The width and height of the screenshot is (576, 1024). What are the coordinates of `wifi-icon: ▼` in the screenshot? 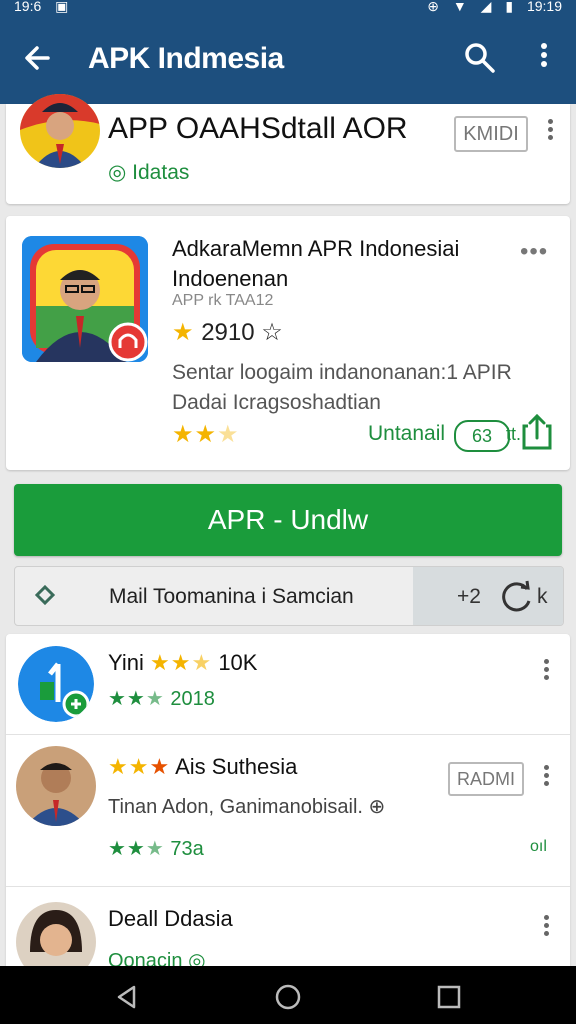 It's located at (459, 7).